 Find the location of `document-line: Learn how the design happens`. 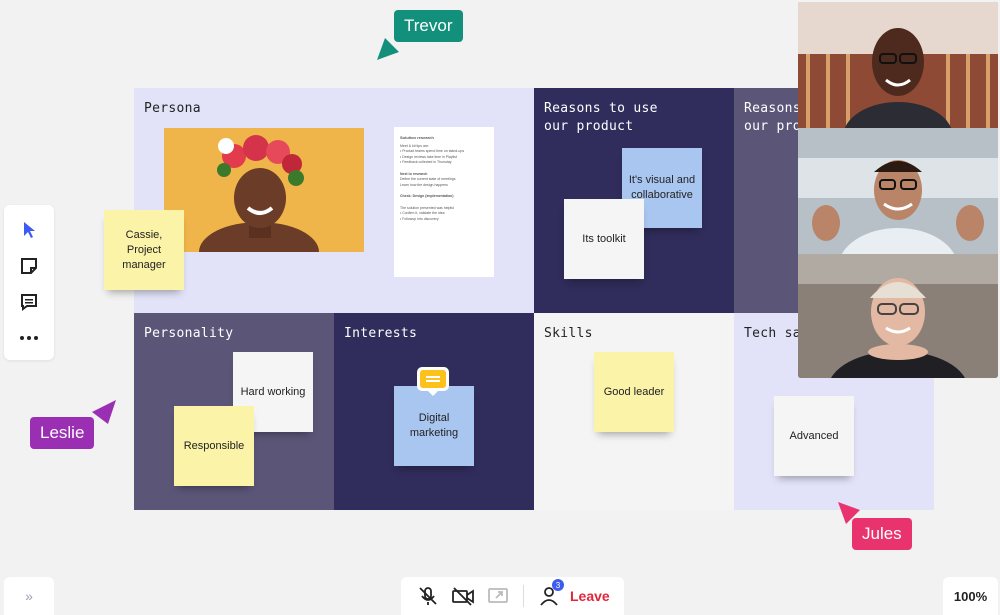

document-line: Learn how the design happens is located at coordinates (424, 184).